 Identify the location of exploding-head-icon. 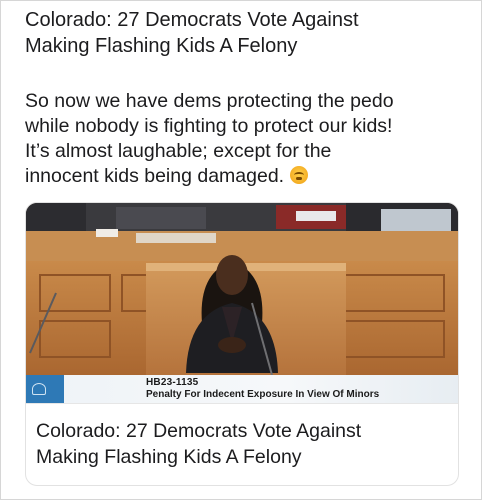
(299, 175).